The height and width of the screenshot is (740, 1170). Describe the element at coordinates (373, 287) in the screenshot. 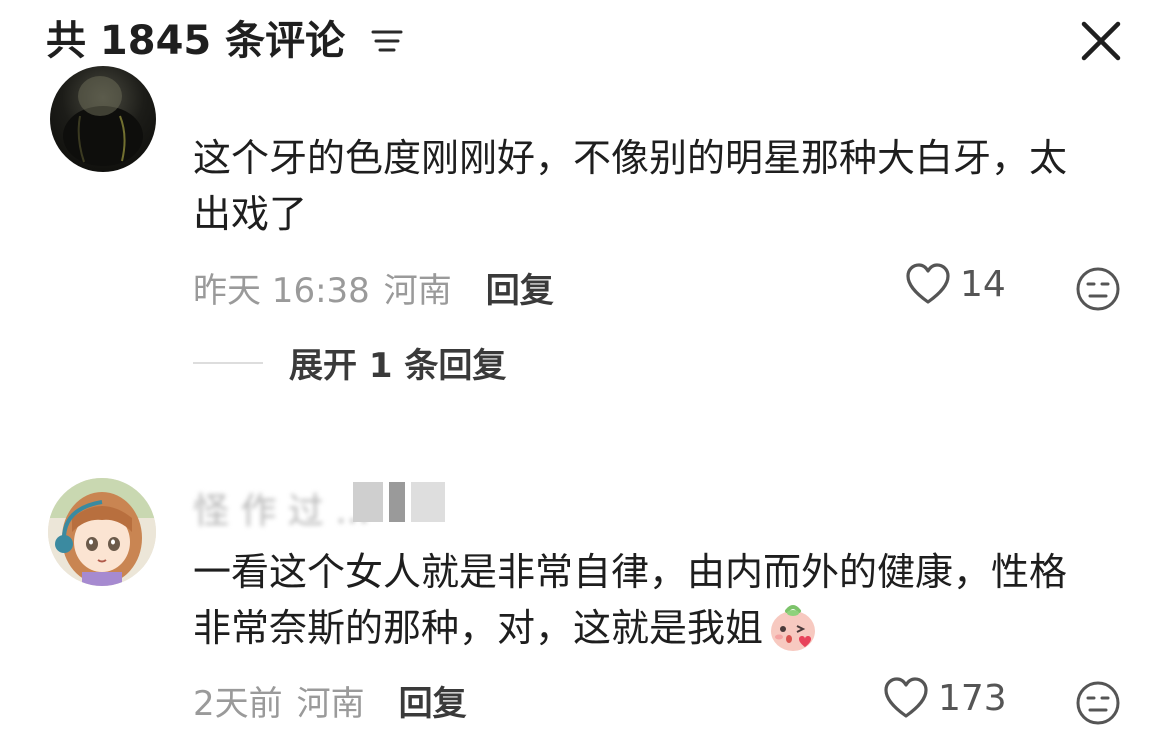

I see `comment-meta: 昨天 16:38 河南 回复` at that location.